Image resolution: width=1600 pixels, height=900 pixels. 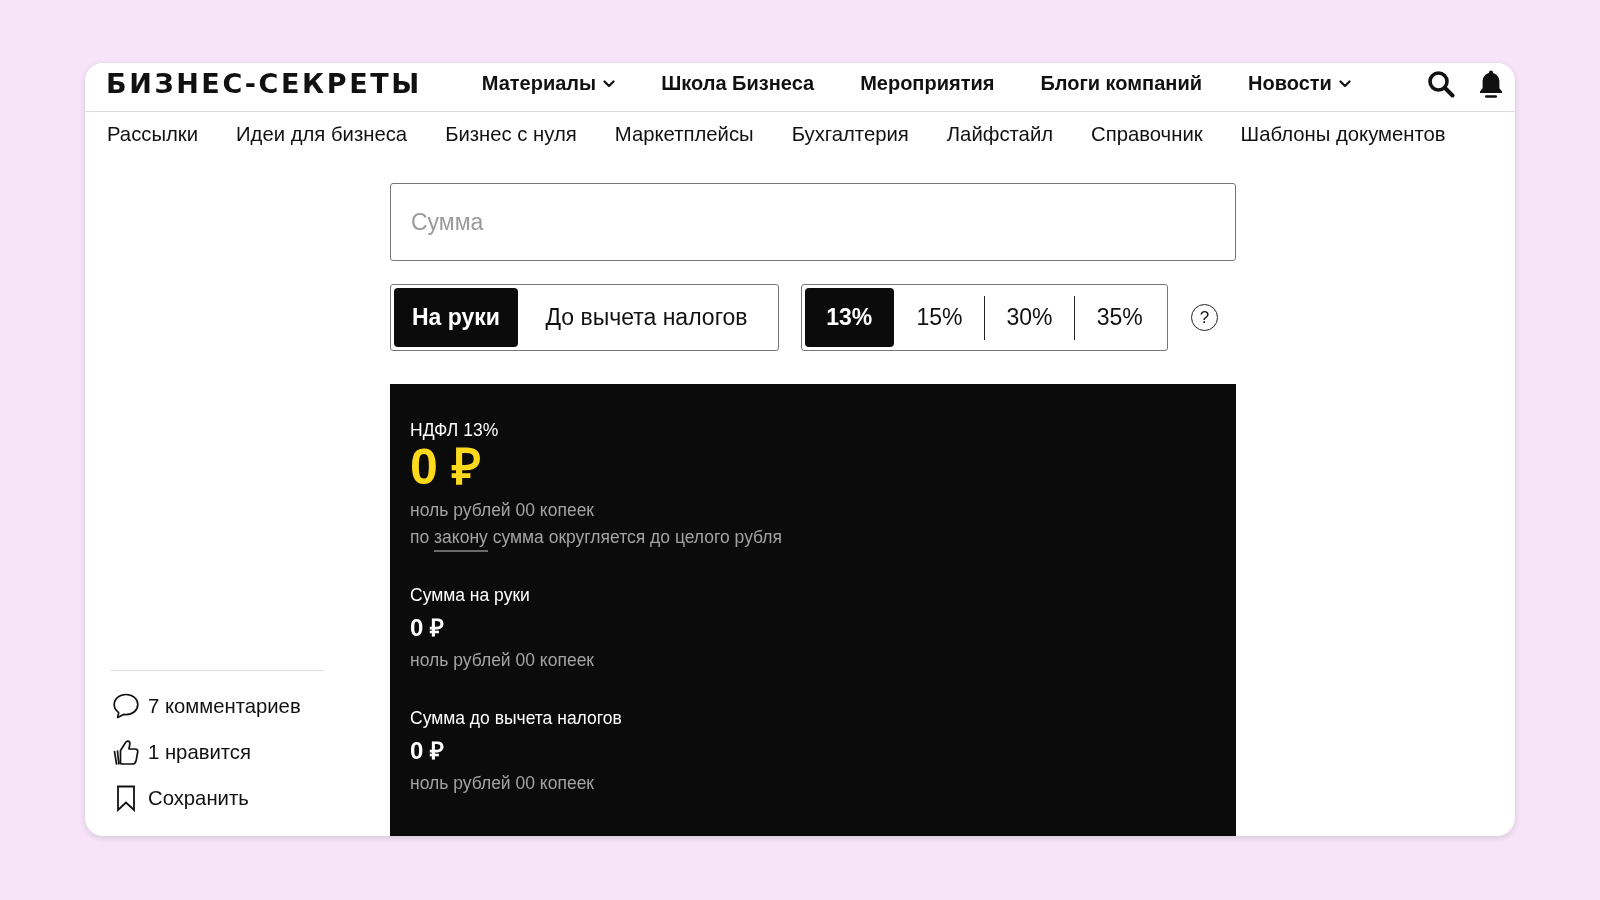 What do you see at coordinates (470, 595) in the screenshot?
I see `sum-label: Сумма на руки` at bounding box center [470, 595].